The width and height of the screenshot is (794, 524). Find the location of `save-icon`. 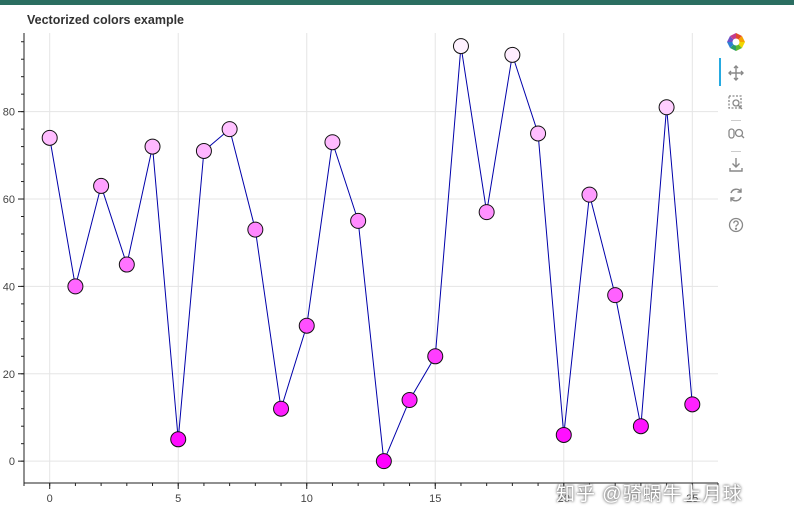

save-icon is located at coordinates (736, 165).